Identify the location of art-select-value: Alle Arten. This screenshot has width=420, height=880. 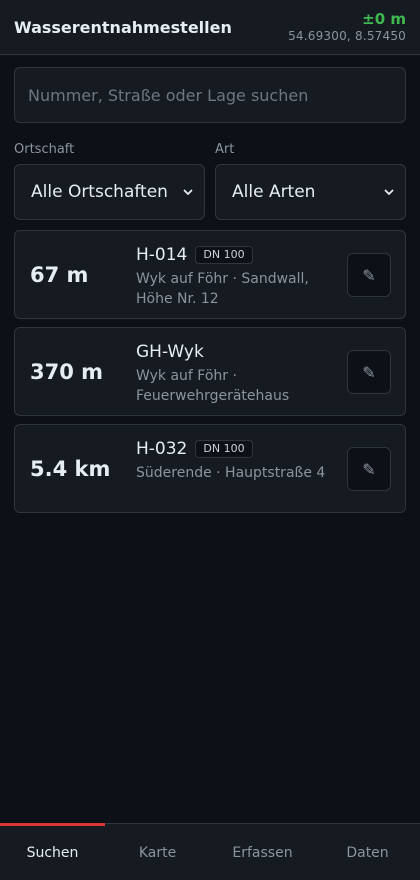
(274, 192).